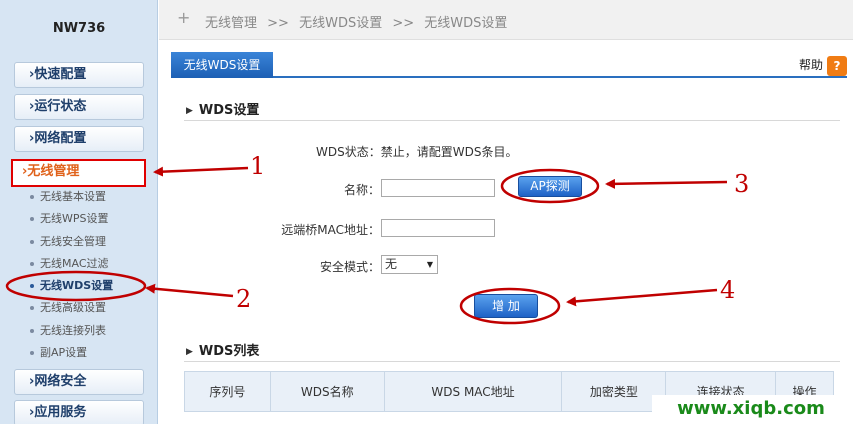  What do you see at coordinates (614, 391) in the screenshot?
I see `column-encryption: 加密类型` at bounding box center [614, 391].